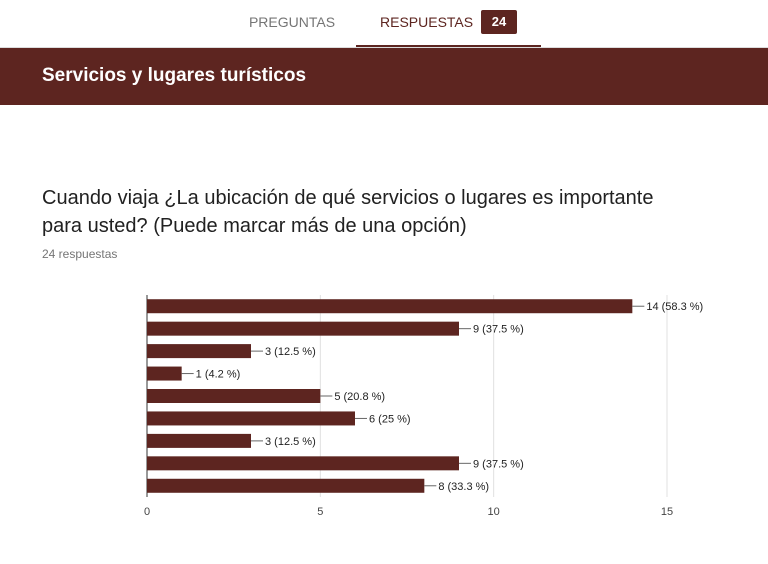  Describe the element at coordinates (147, 512) in the screenshot. I see `chart-tick-label: 0` at that location.